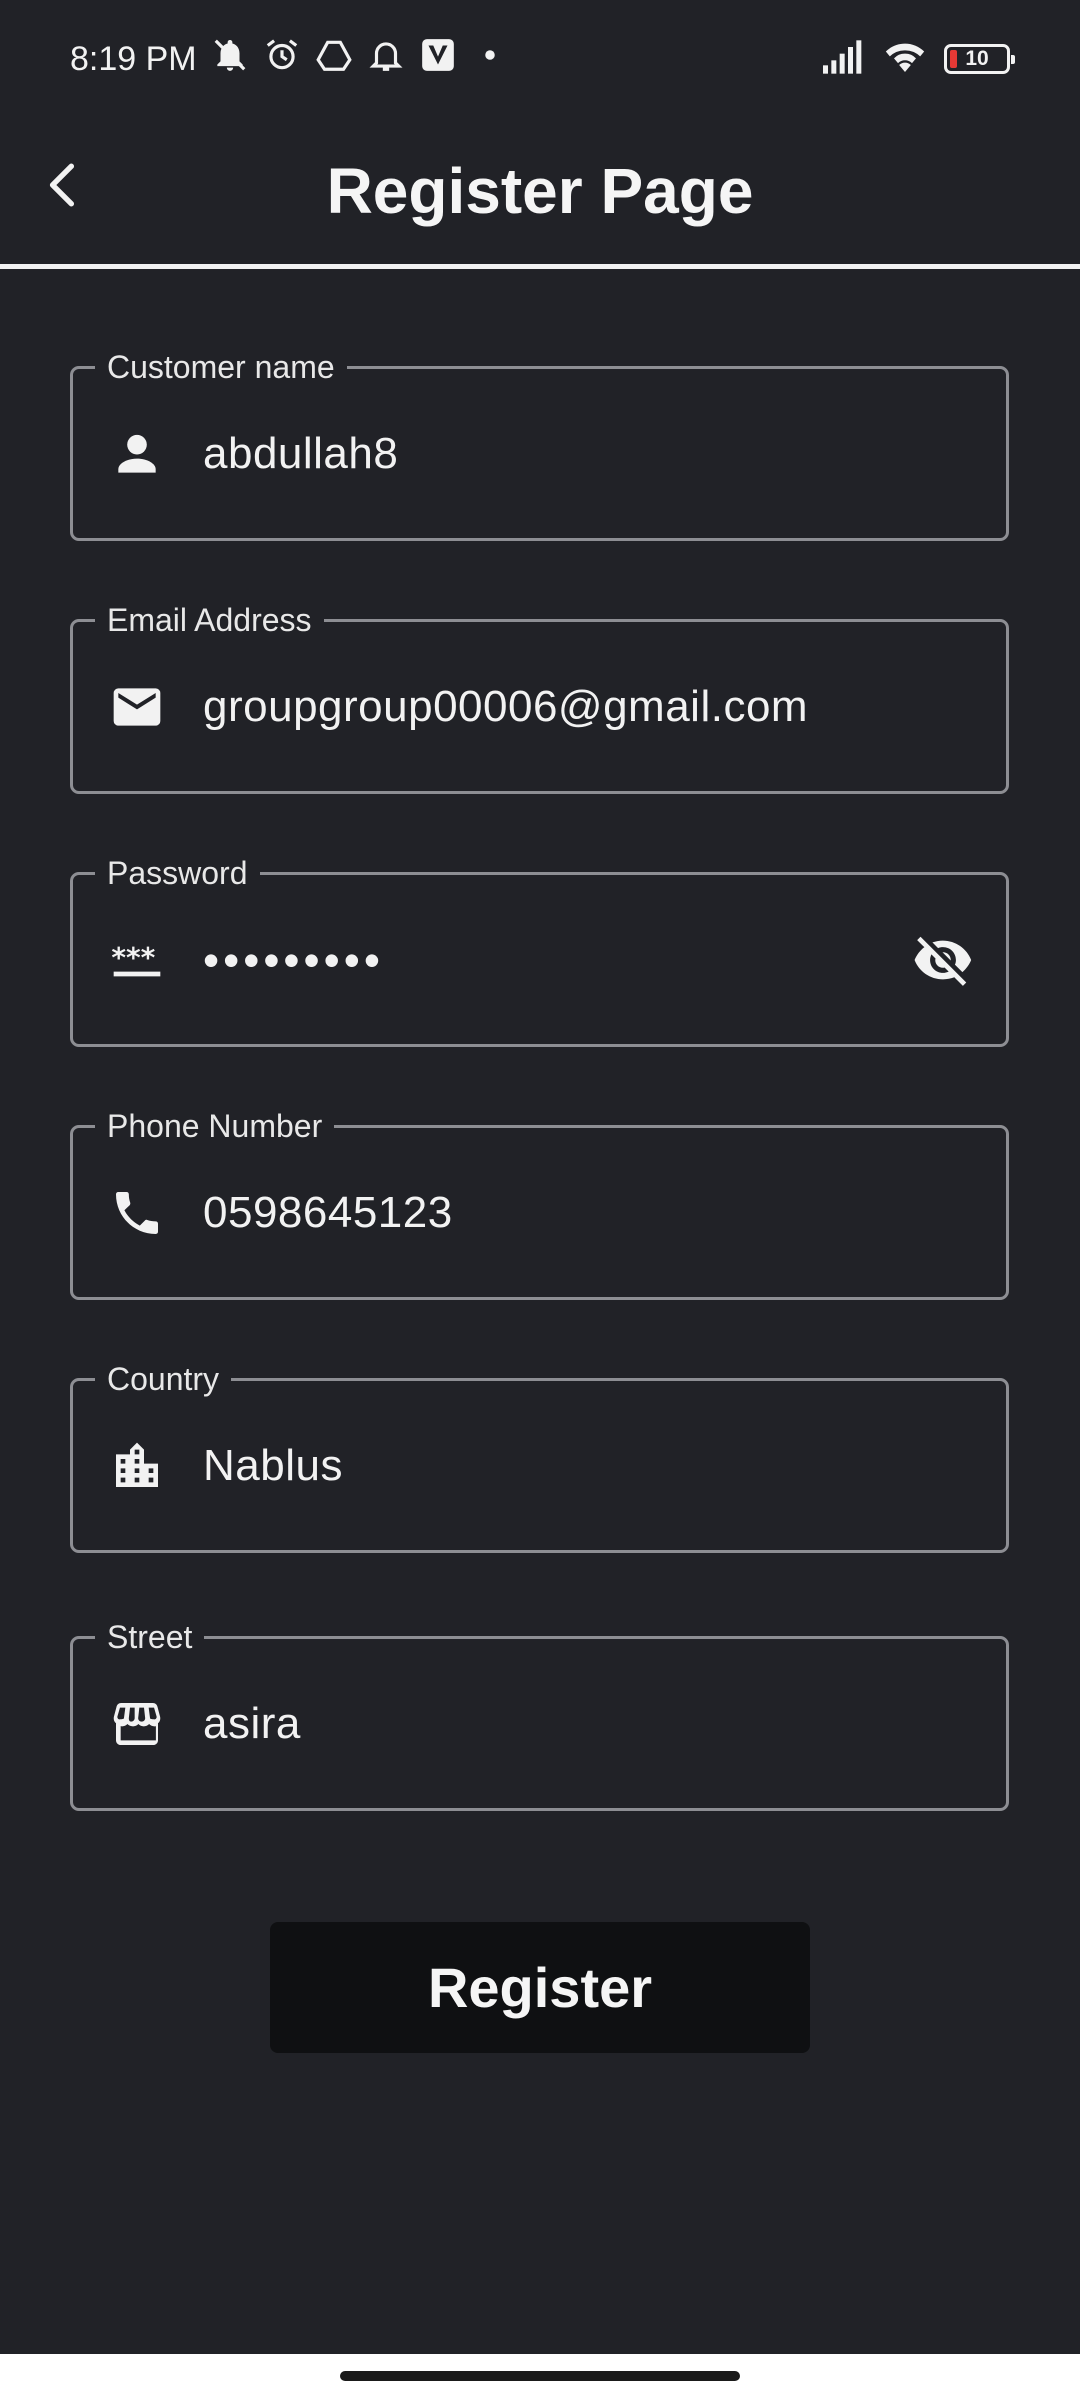 The image size is (1080, 2400). Describe the element at coordinates (328, 1213) in the screenshot. I see `phone-input: 0598645123` at that location.